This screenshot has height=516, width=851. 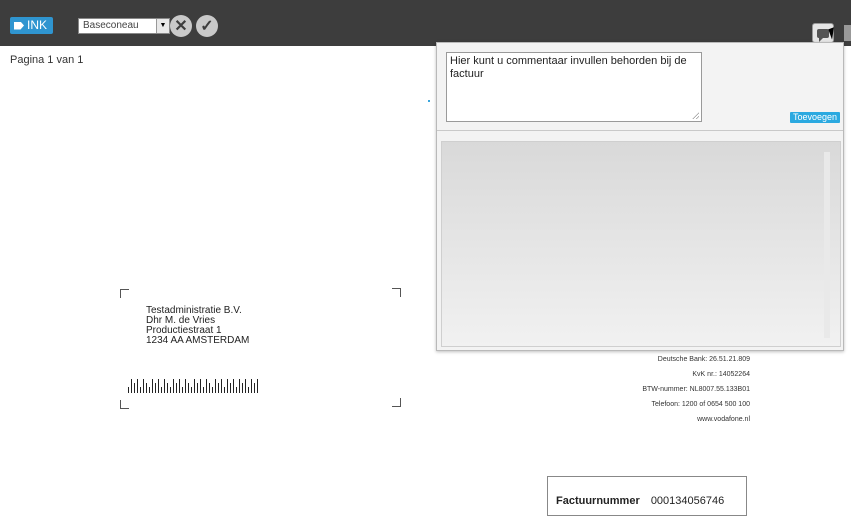 What do you see at coordinates (721, 374) in the screenshot?
I see `company-info-line: KvK nr.: 14052264` at bounding box center [721, 374].